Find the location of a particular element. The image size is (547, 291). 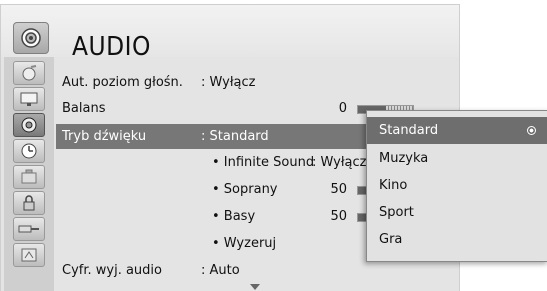

auto-volume-label: Aut. poziom głośn. is located at coordinates (122, 82).